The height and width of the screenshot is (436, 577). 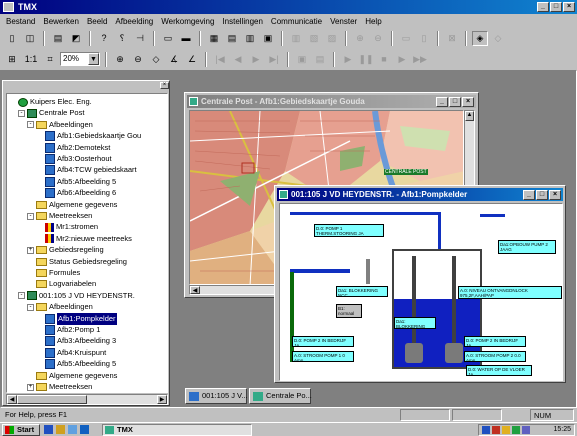 I want to click on next-icon: ▶, so click(x=256, y=59).